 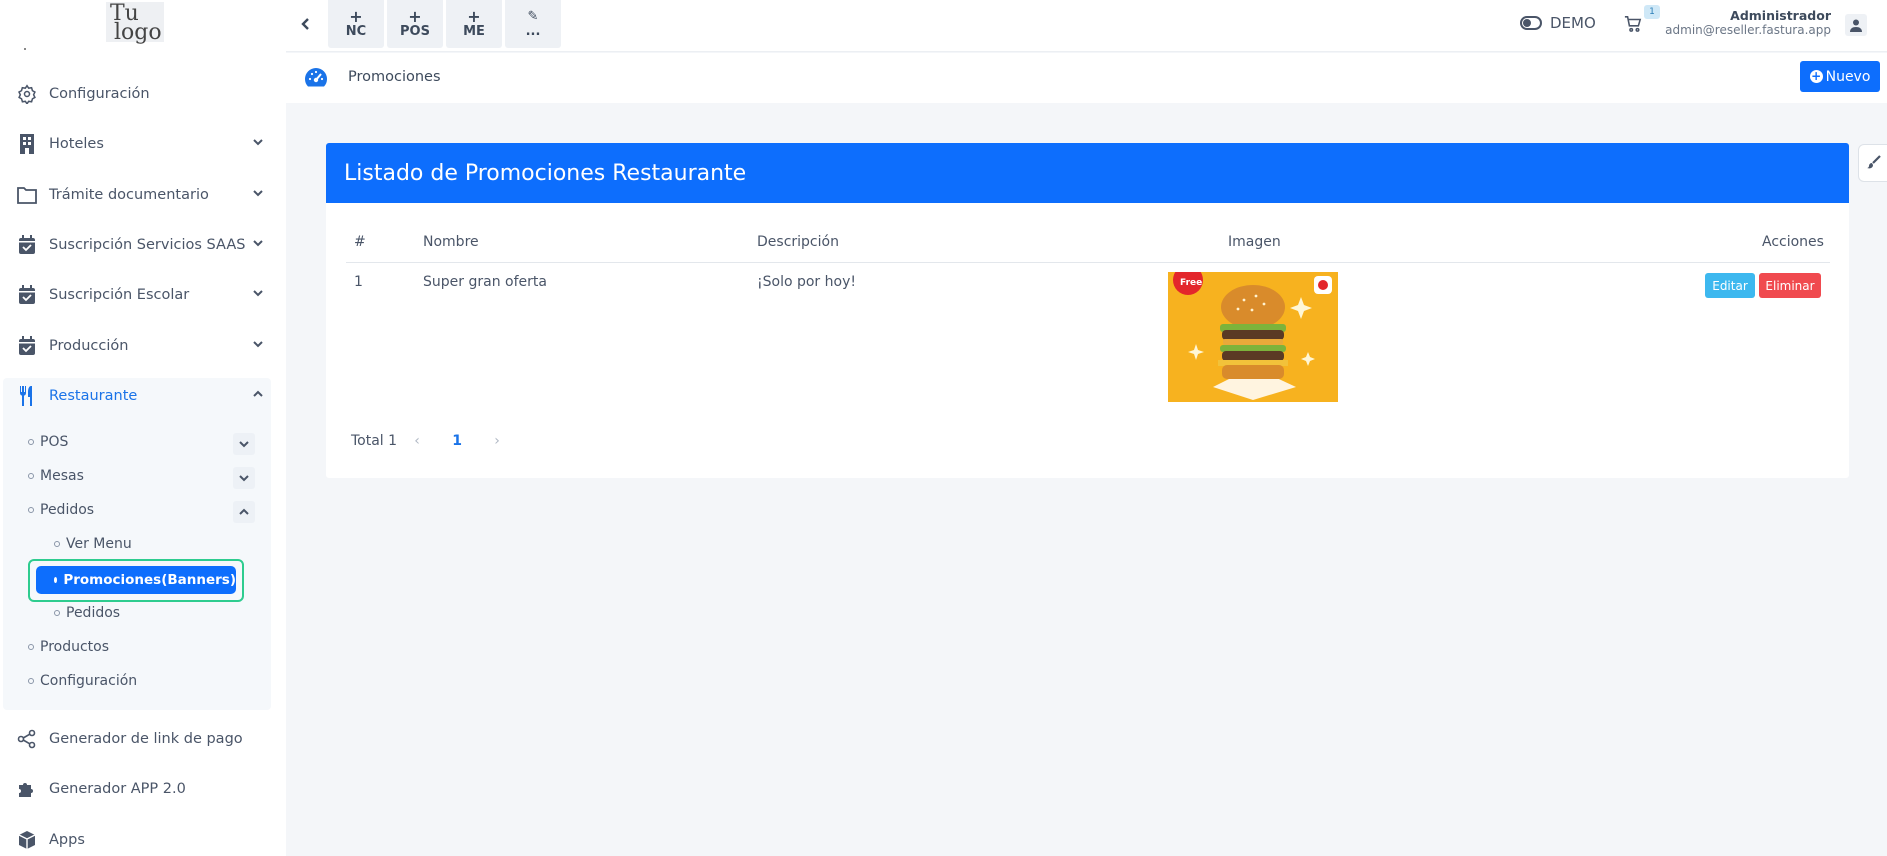 I want to click on column-header-name: Nombre, so click(x=451, y=242).